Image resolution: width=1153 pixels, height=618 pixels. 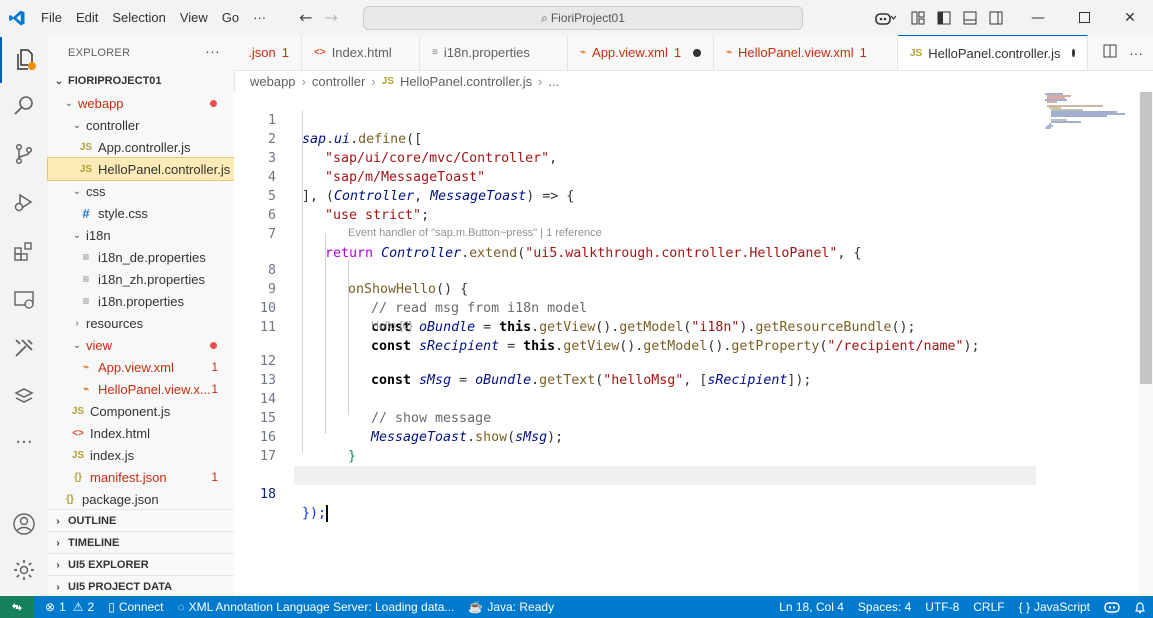 What do you see at coordinates (305, 17) in the screenshot?
I see `back-arrow-icon: ←` at bounding box center [305, 17].